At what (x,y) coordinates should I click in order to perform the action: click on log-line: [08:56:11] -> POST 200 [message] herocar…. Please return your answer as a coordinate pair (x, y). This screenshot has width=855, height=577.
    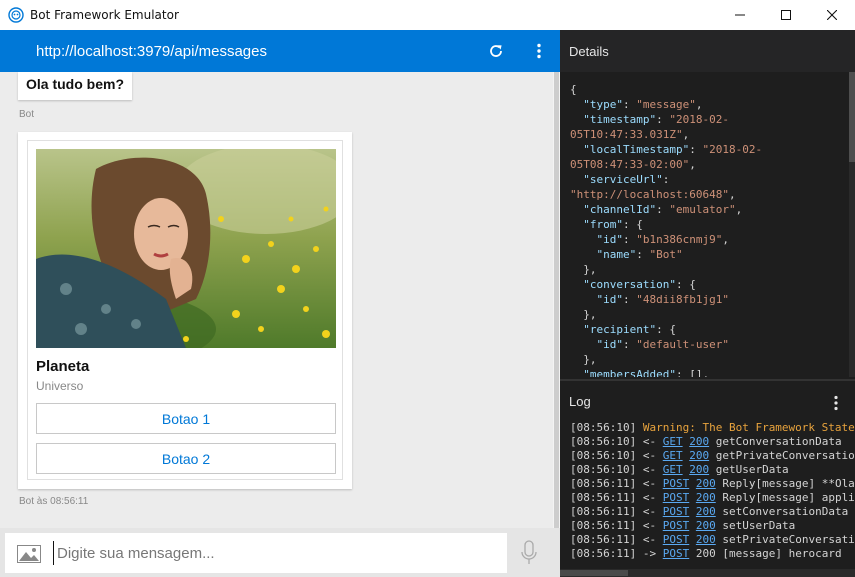
    Looking at the image, I should click on (706, 553).